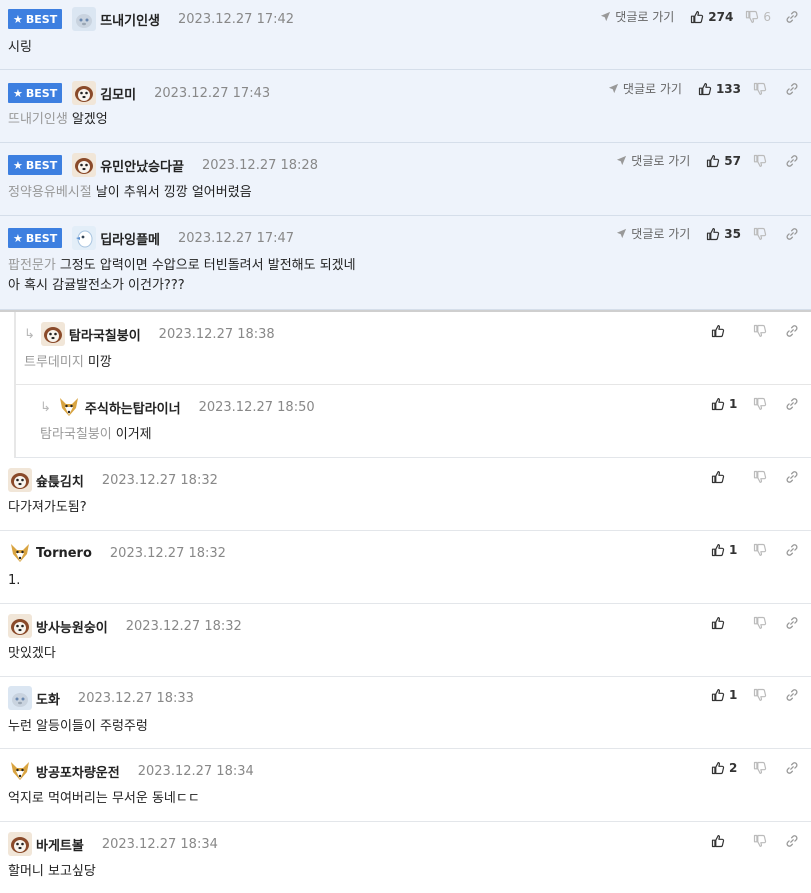 This screenshot has height=893, width=811. I want to click on mention-tag: 탐라국칠붕이, so click(76, 434).